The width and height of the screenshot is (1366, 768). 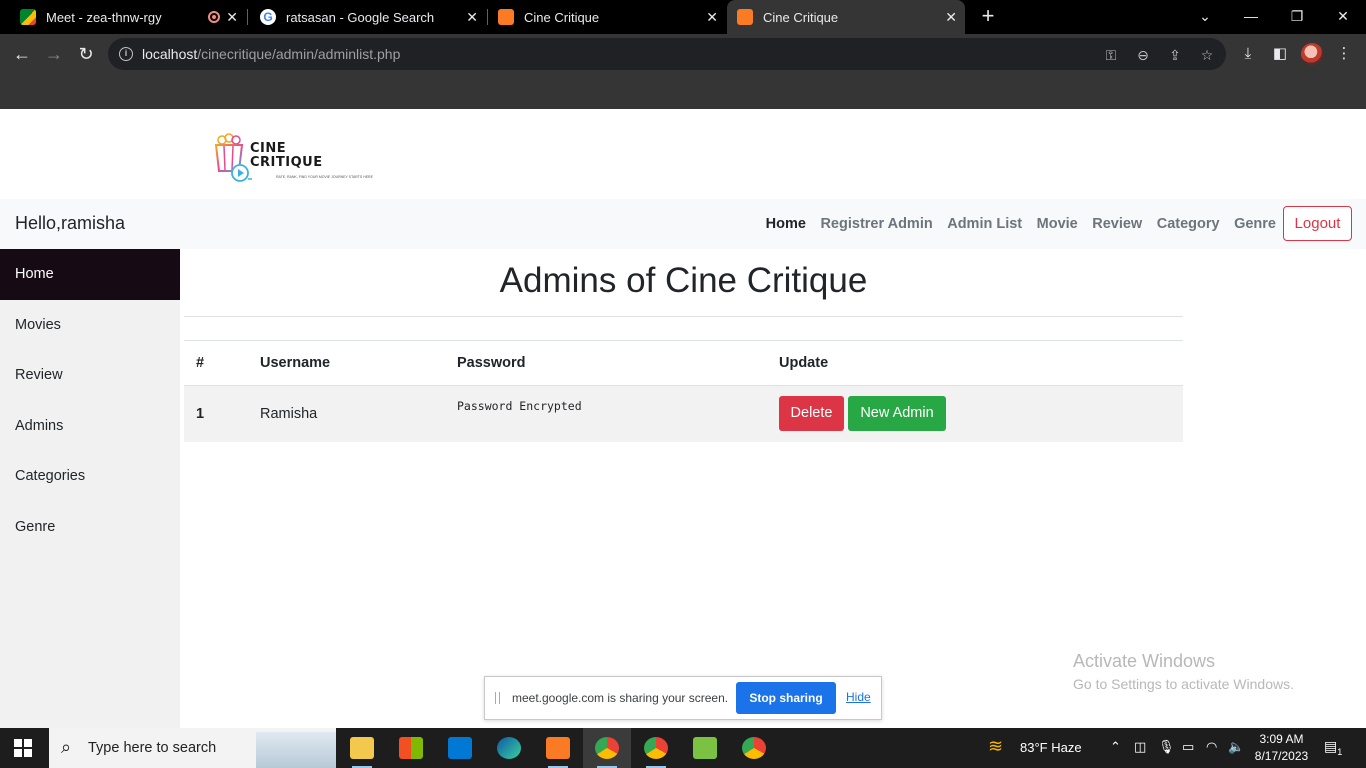 I want to click on meet-tray-icon: ◫, so click(x=1140, y=747).